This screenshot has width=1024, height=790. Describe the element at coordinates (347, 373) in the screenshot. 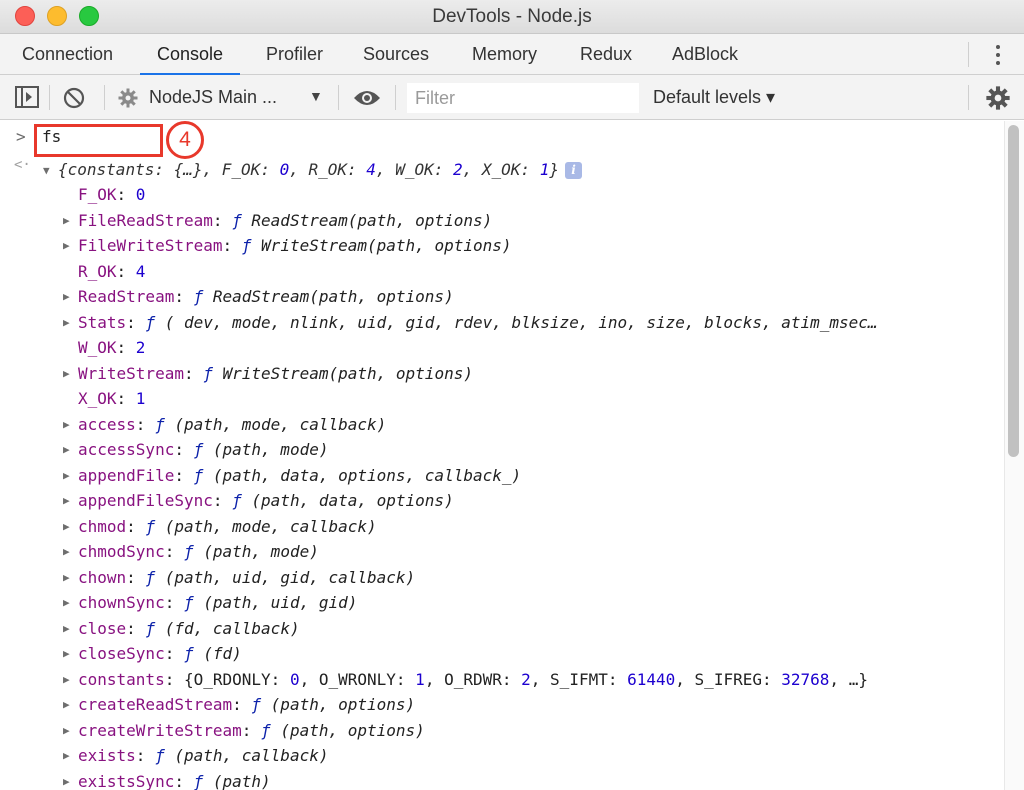

I see `function-signature: WriteStream(path, options)` at that location.